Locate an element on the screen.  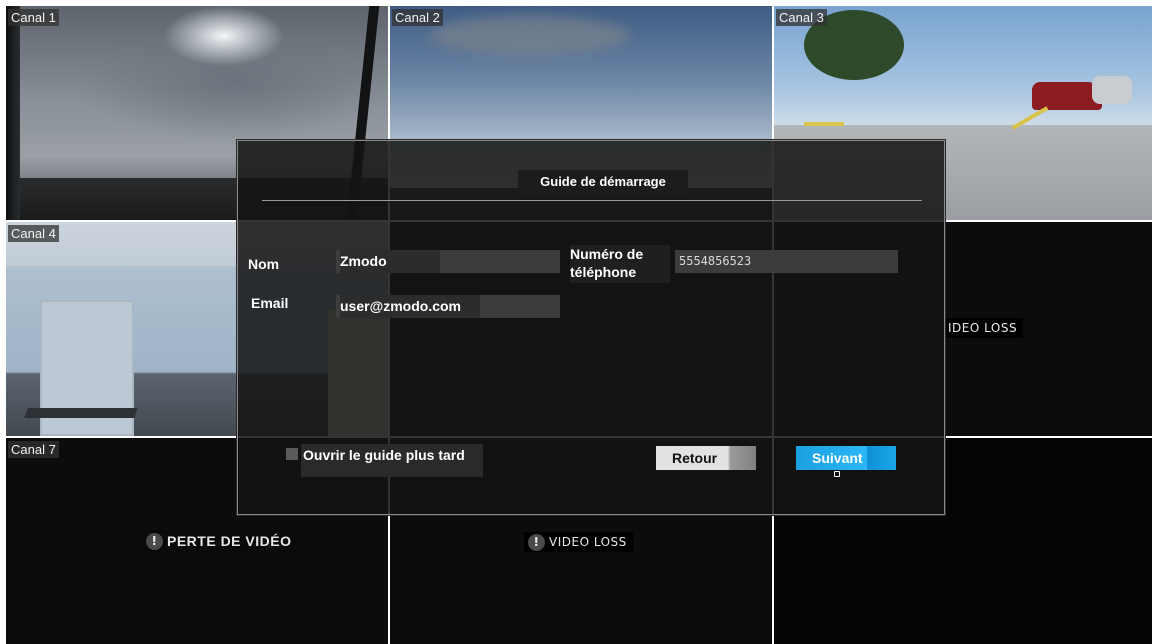
channel-label: Canal 2 is located at coordinates (417, 17).